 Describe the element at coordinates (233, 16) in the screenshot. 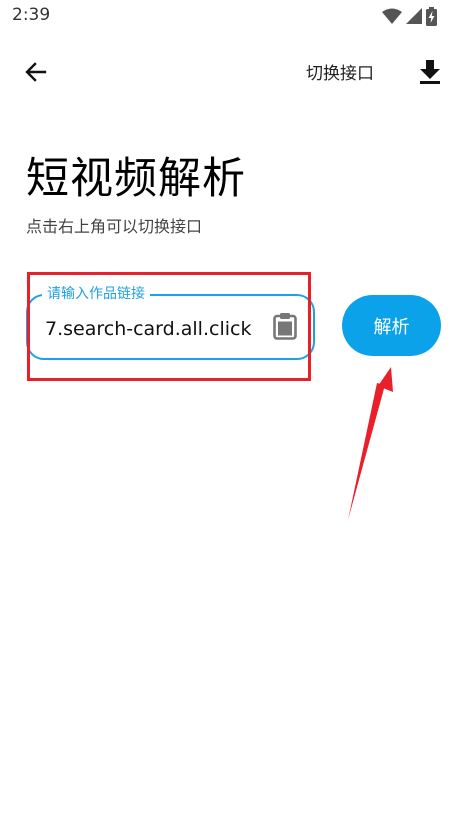

I see `status-bar: 2:39` at that location.